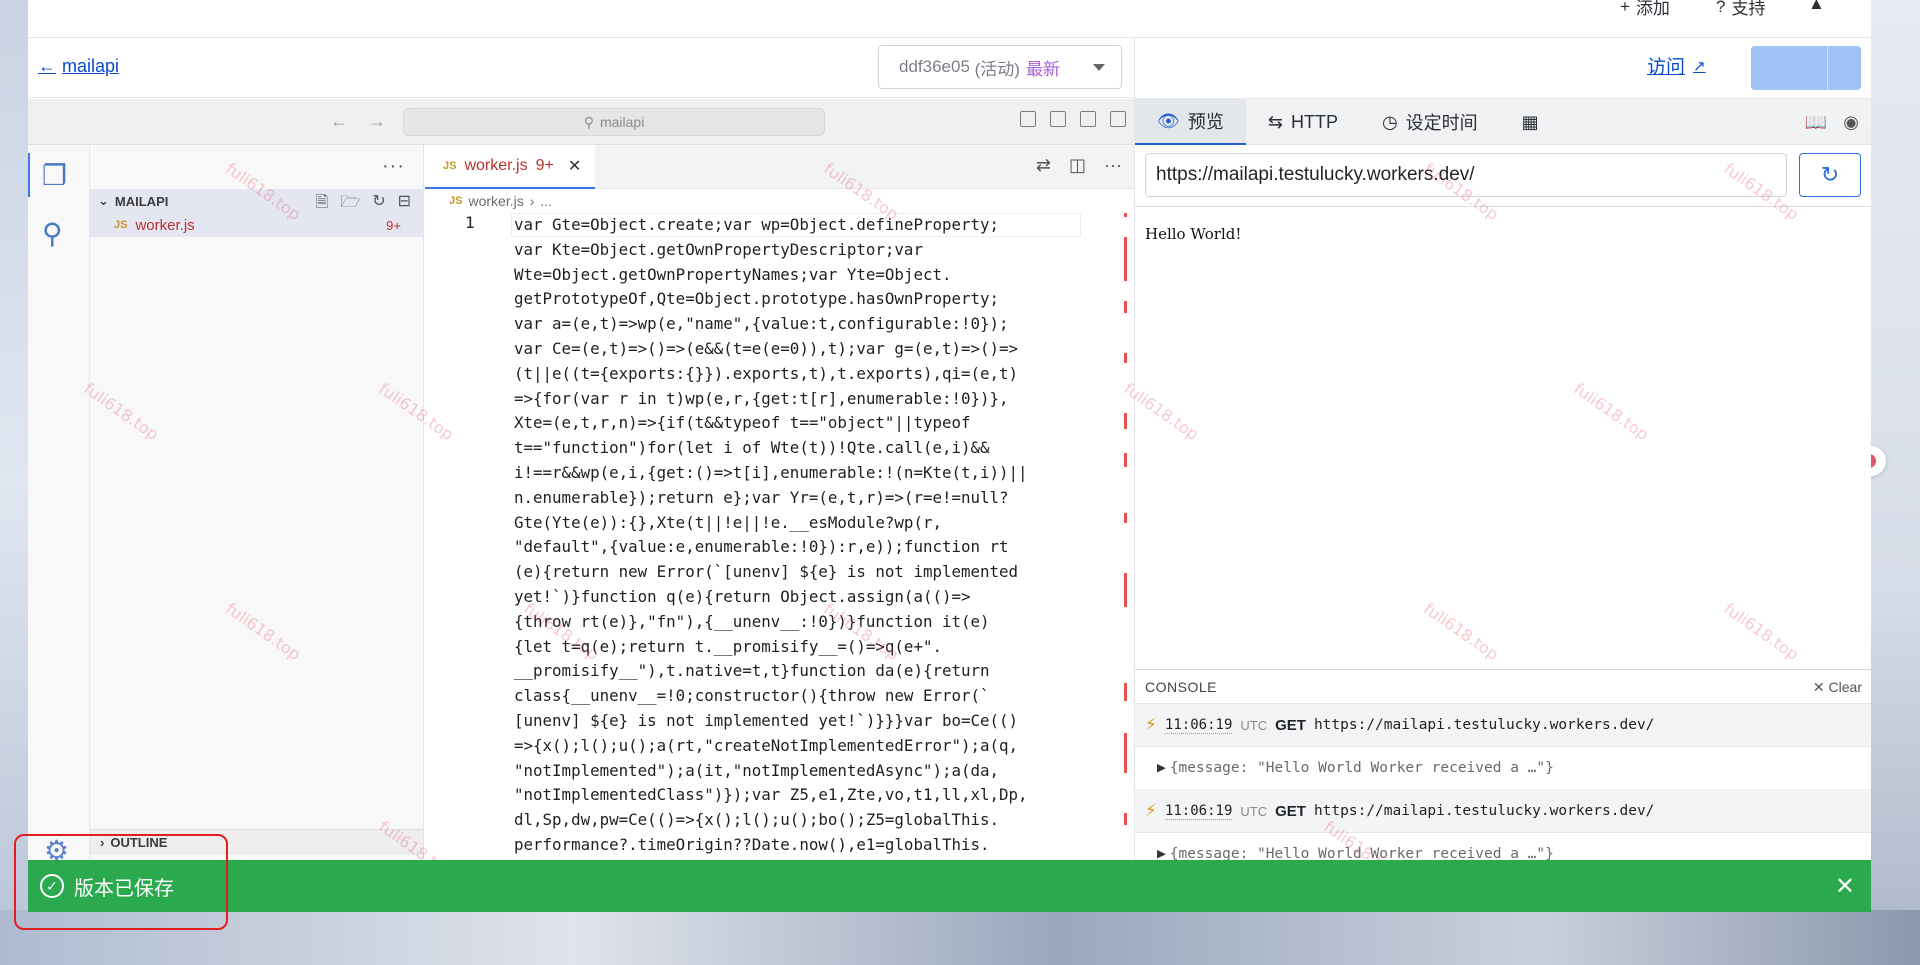 Image resolution: width=1920 pixels, height=965 pixels. What do you see at coordinates (256, 225) in the screenshot?
I see `explorer-file-worker-js: JS worker.js 9+` at bounding box center [256, 225].